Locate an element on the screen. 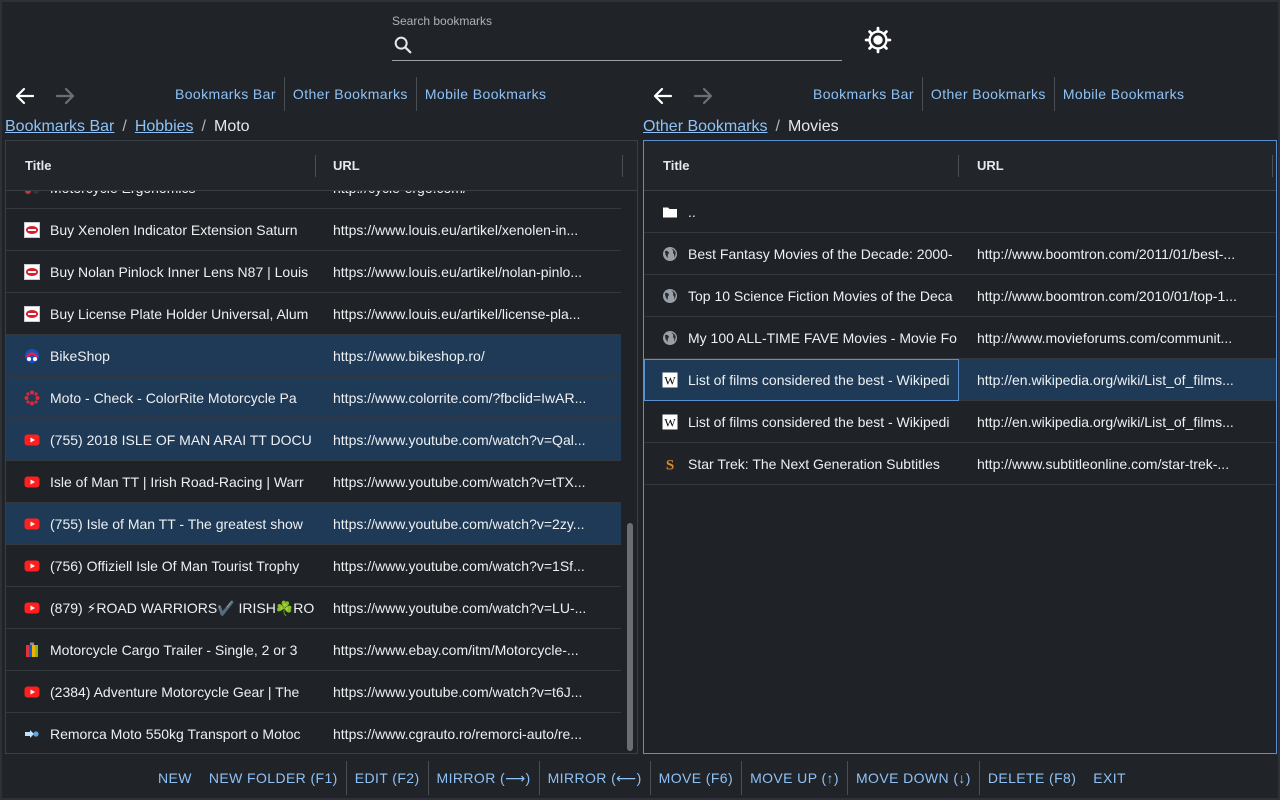 This screenshot has width=1280, height=800. theme-toggle-icon is located at coordinates (878, 40).